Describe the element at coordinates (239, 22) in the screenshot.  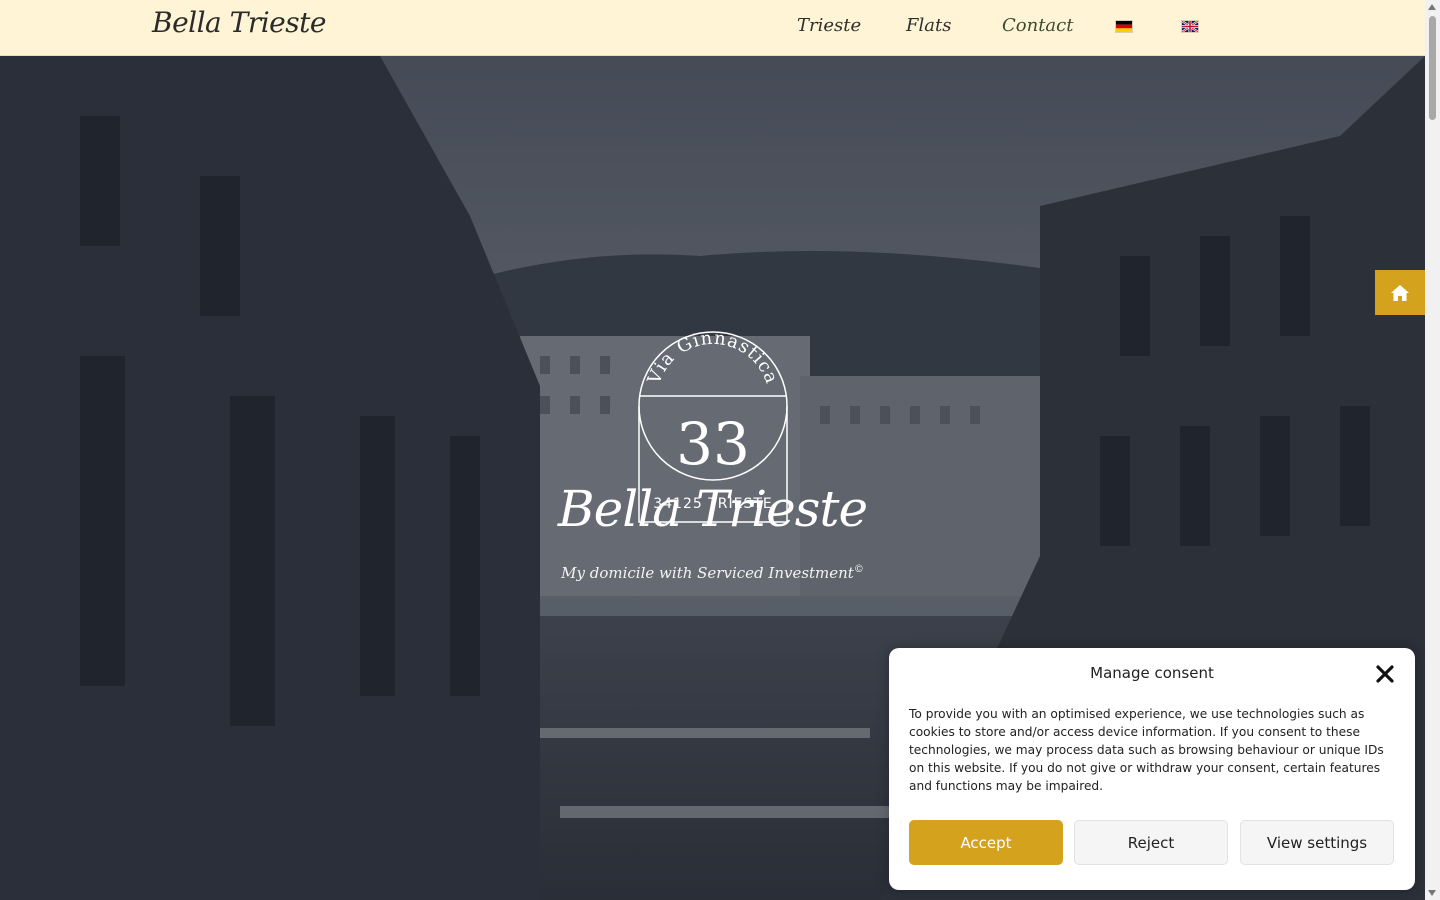
I see `brand-logo-link: Bella Trieste` at that location.